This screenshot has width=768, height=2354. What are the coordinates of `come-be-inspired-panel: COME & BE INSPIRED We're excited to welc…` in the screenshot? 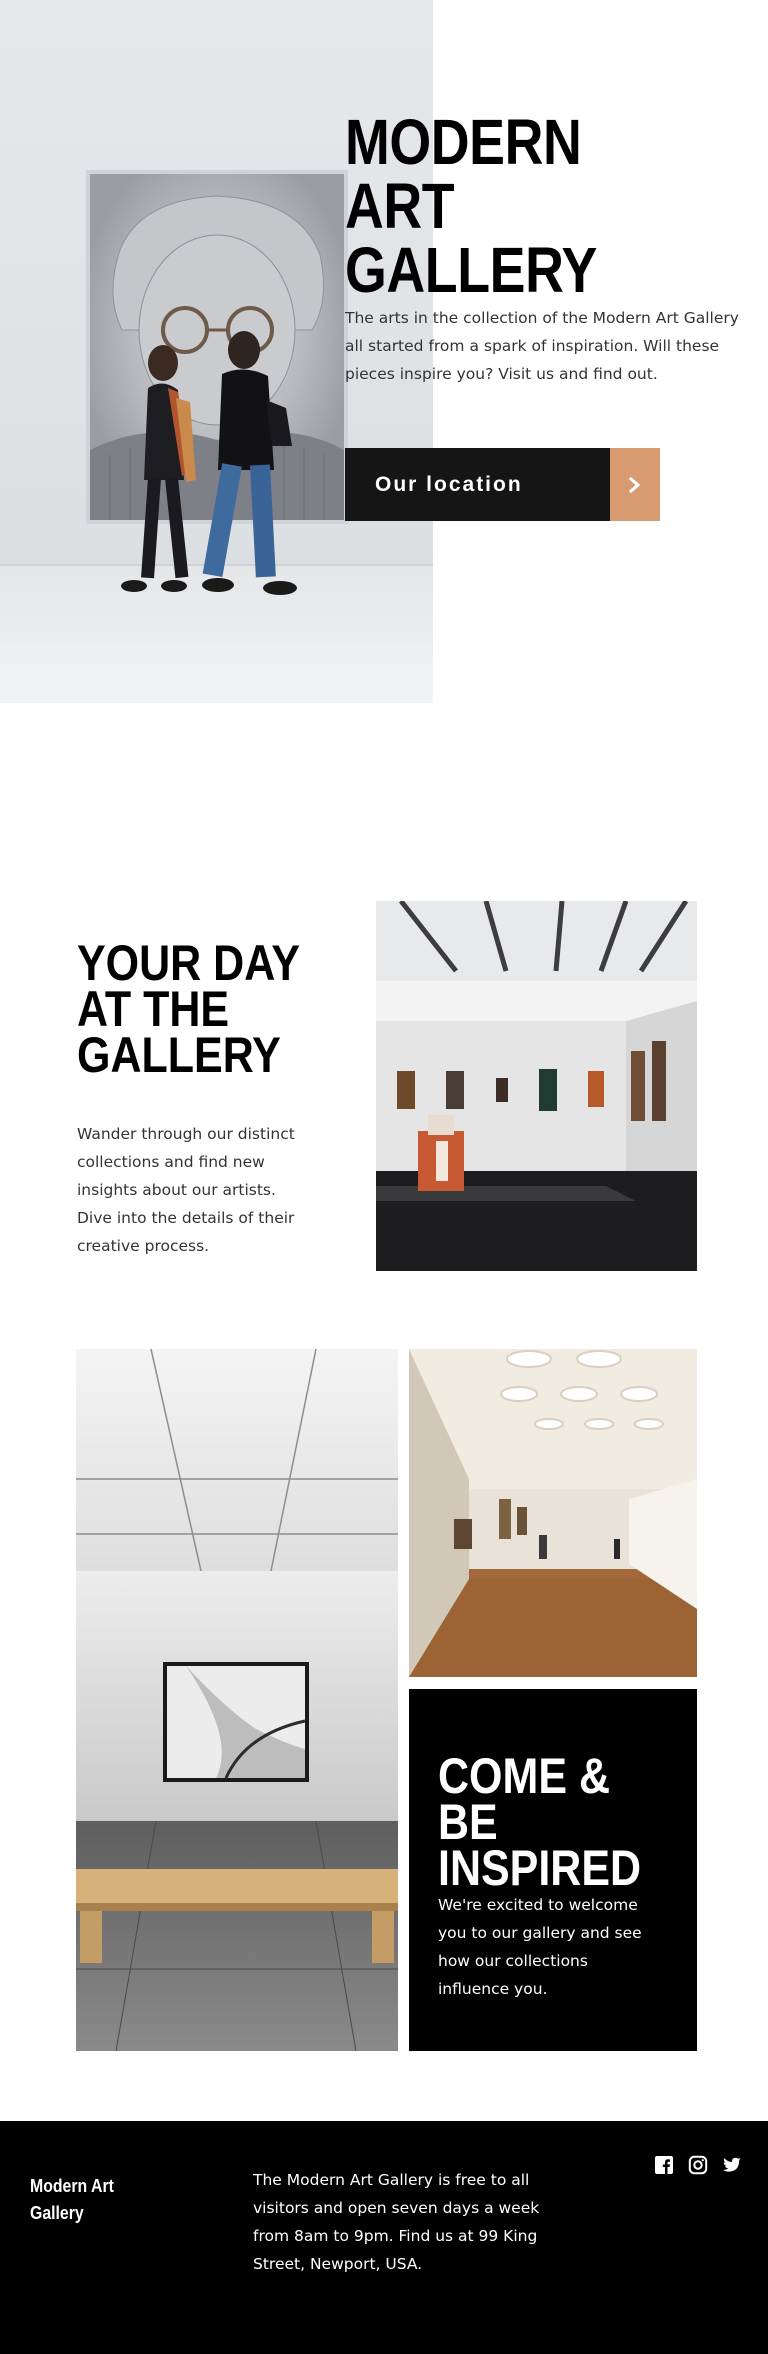 It's located at (553, 1870).